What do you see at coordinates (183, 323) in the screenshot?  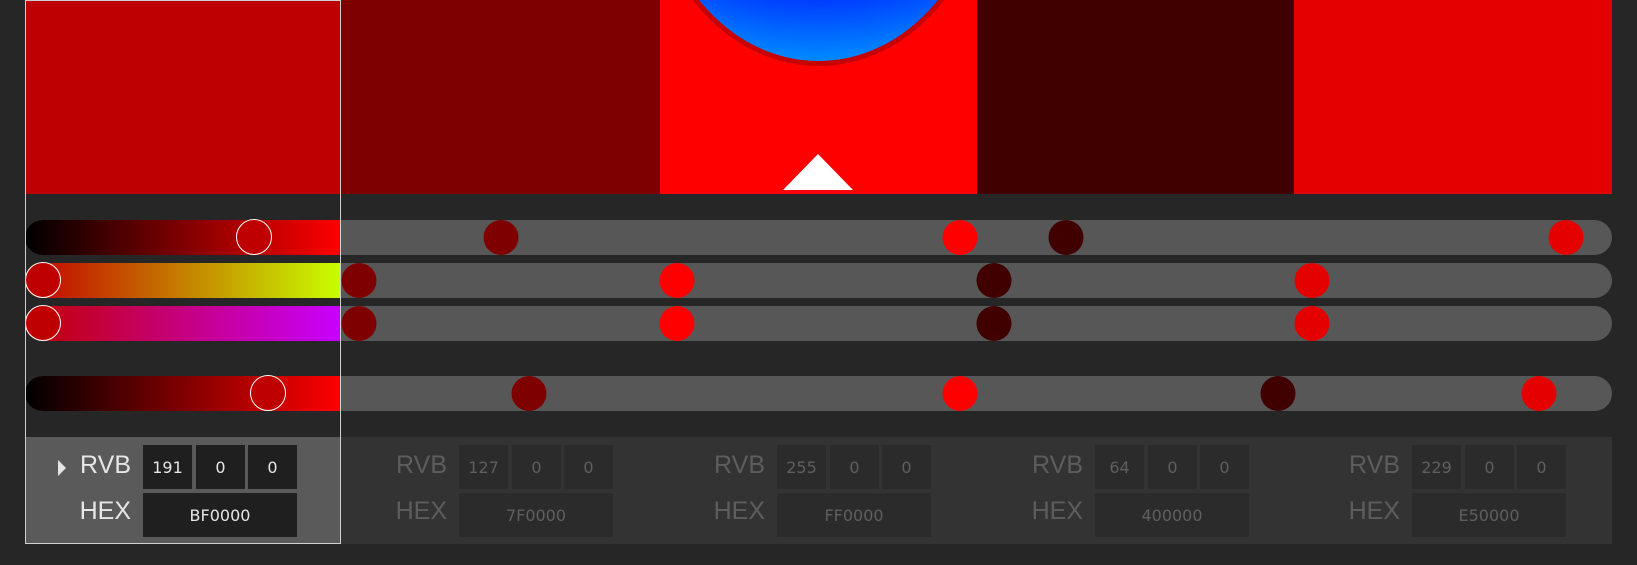 I see `slider-blue-gradient` at bounding box center [183, 323].